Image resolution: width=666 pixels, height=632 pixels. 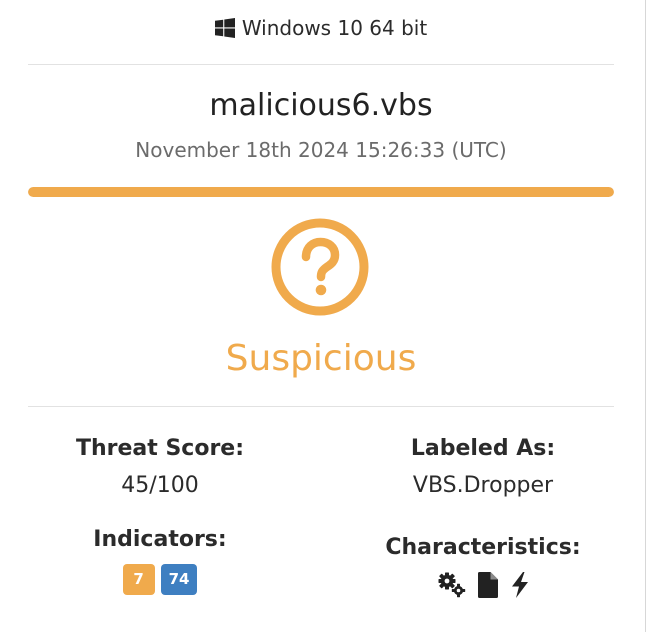 What do you see at coordinates (160, 561) in the screenshot?
I see `indicators: Indicators: 7 74` at bounding box center [160, 561].